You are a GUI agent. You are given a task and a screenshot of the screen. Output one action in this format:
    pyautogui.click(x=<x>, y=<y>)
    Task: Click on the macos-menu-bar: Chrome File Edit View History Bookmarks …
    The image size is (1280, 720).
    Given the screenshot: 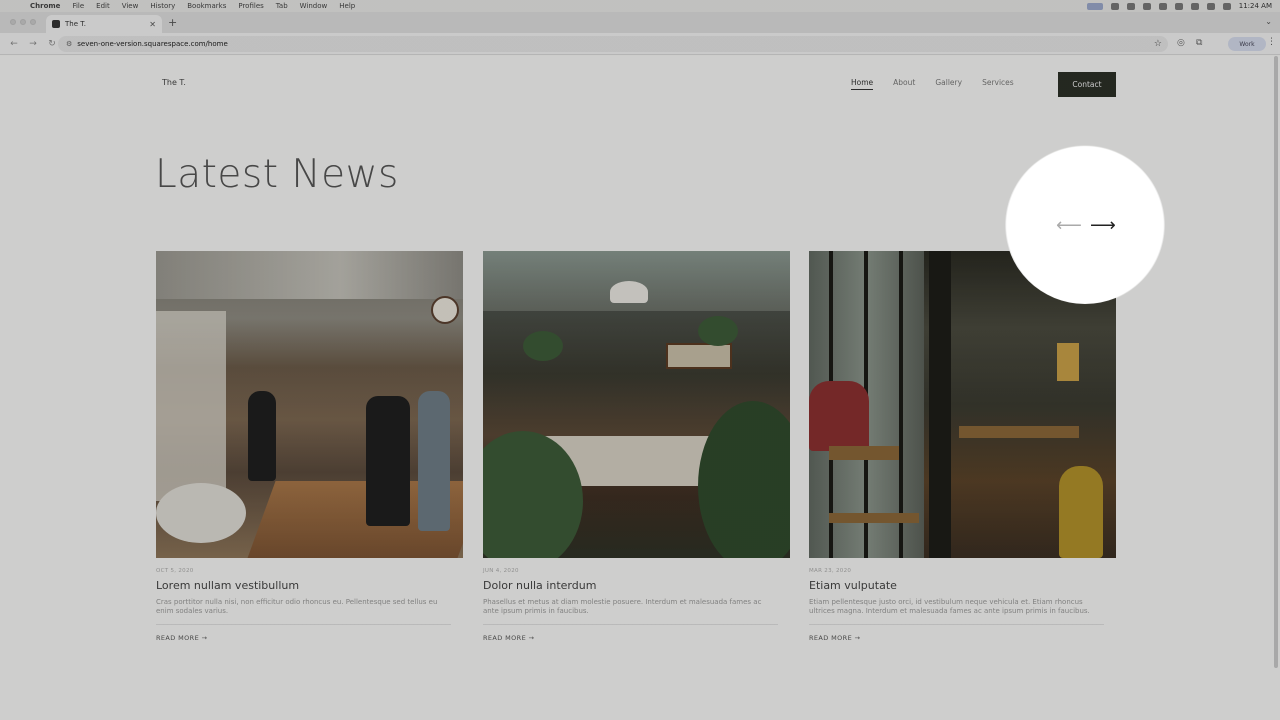 What is the action you would take?
    pyautogui.click(x=640, y=6)
    